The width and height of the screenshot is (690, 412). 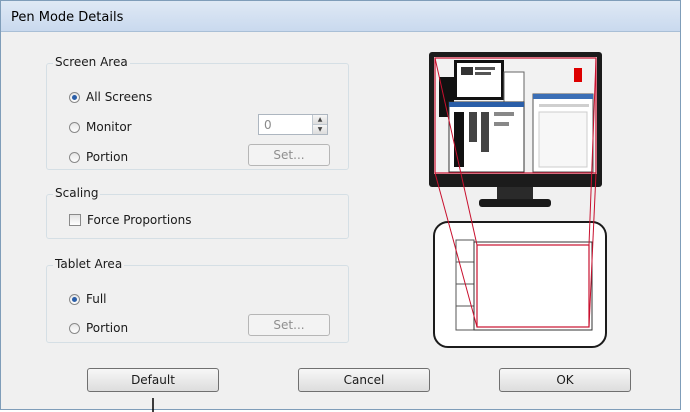 What do you see at coordinates (533, 286) in the screenshot?
I see `tablet-active-area` at bounding box center [533, 286].